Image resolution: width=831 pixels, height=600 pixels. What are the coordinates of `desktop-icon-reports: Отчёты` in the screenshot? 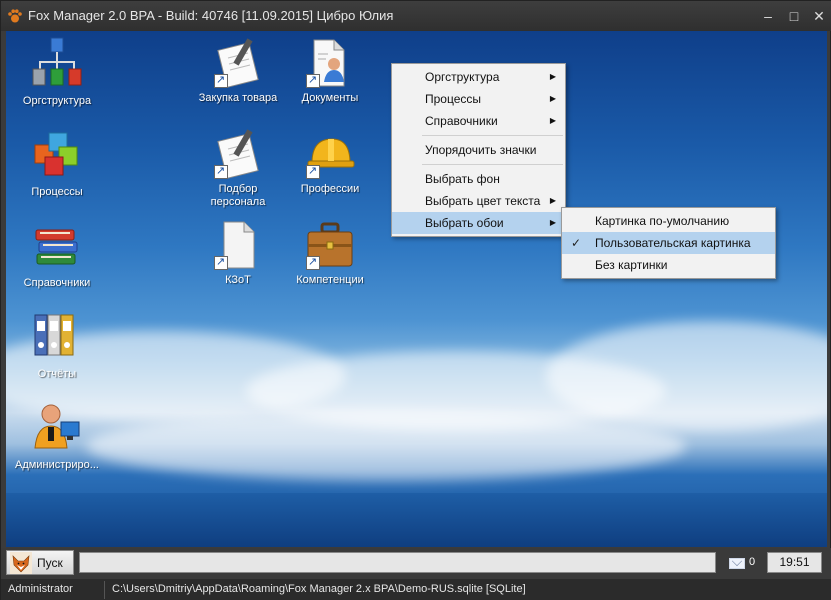 It's located at (57, 345).